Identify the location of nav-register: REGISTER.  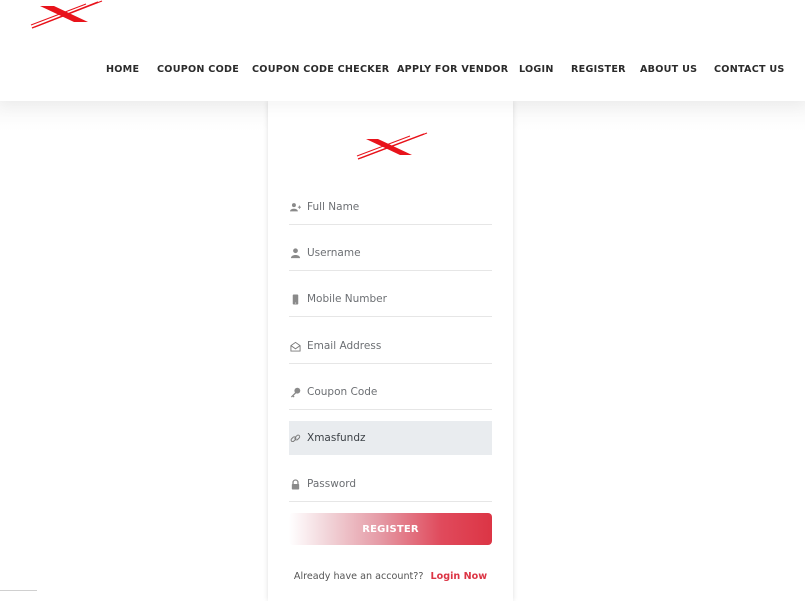
(598, 69).